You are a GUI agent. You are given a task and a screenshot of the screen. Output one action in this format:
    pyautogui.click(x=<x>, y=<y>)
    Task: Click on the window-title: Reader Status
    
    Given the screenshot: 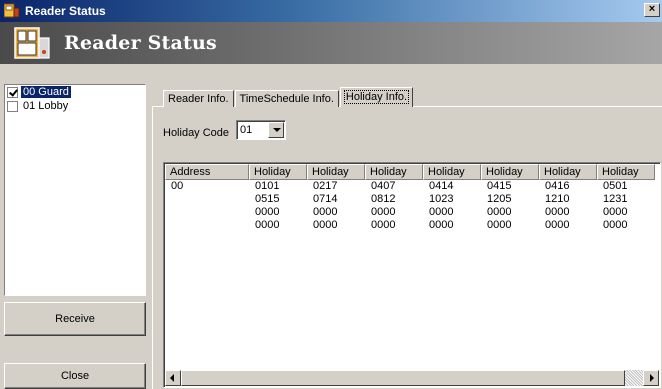 What is the action you would take?
    pyautogui.click(x=65, y=11)
    